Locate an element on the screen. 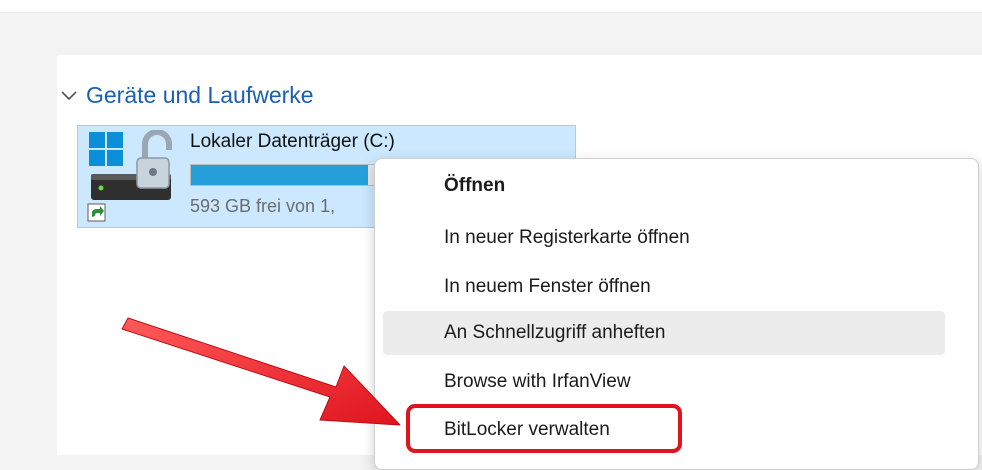  menu-item-open: Öffnen is located at coordinates (664, 186).